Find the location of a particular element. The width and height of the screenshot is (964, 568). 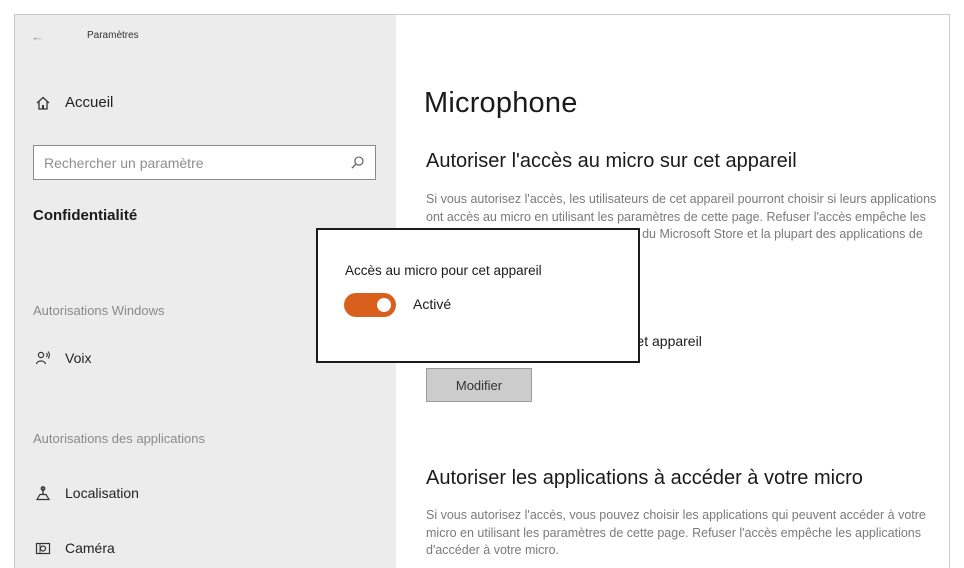

sidebar-item-label: Caméra is located at coordinates (90, 548).